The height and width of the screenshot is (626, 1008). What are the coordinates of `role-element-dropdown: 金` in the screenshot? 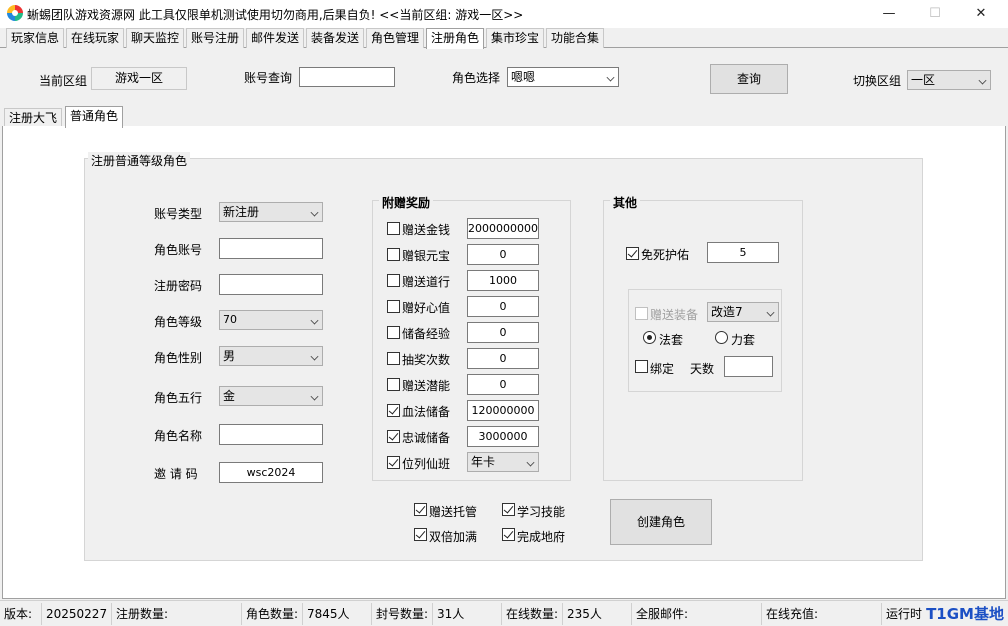 It's located at (271, 396).